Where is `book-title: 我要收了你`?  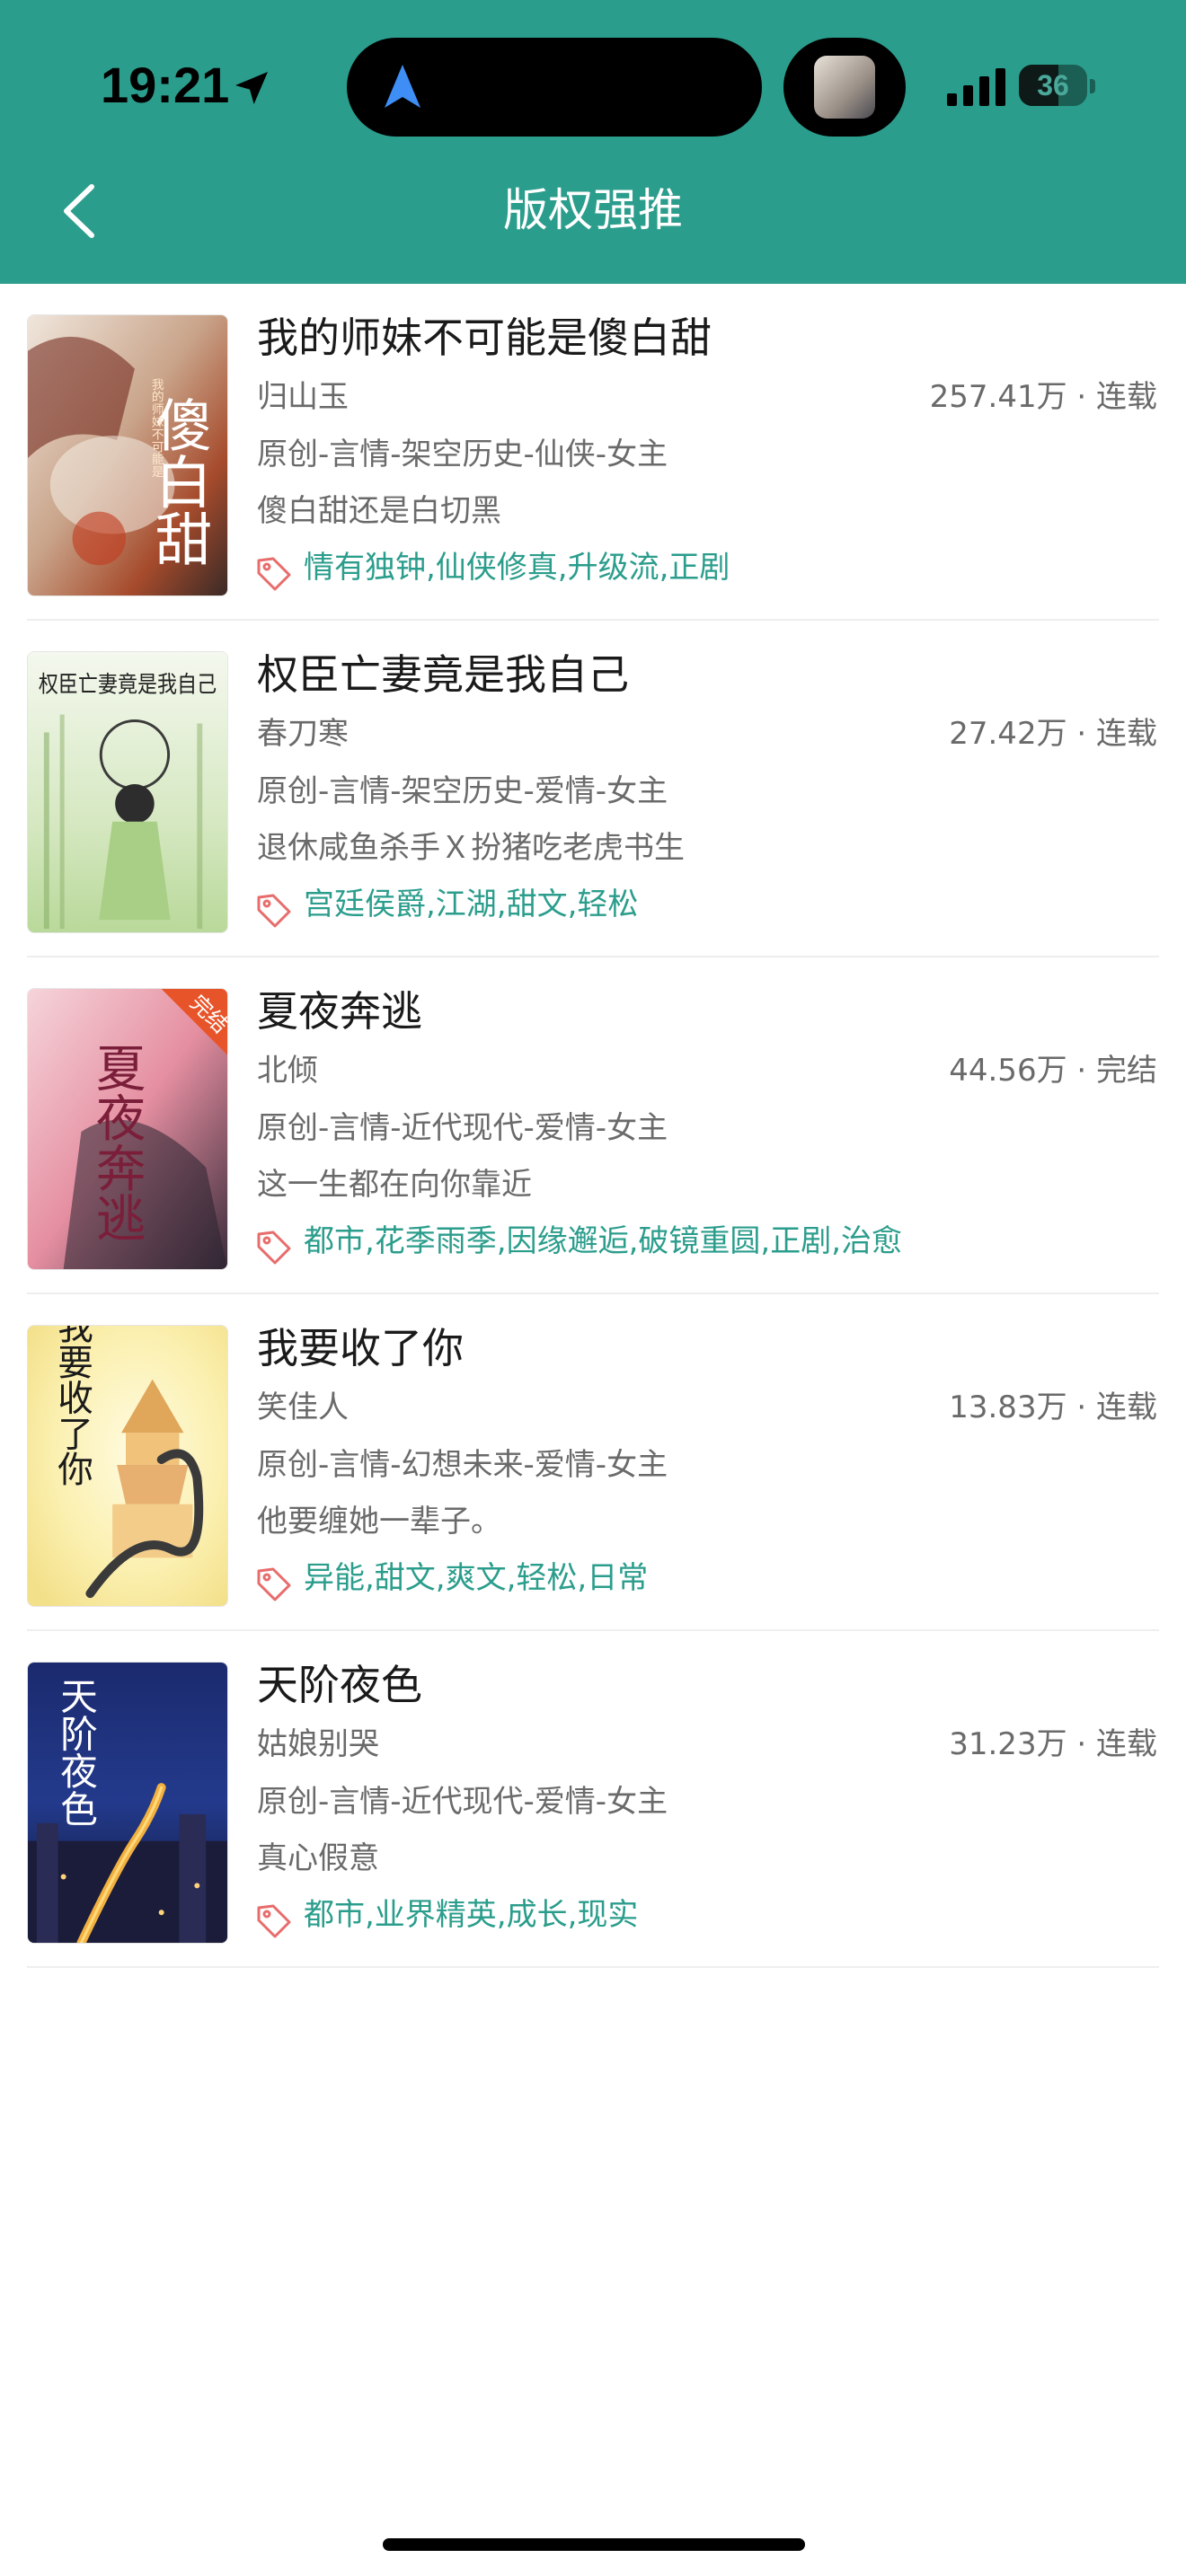 book-title: 我要收了你 is located at coordinates (360, 1348).